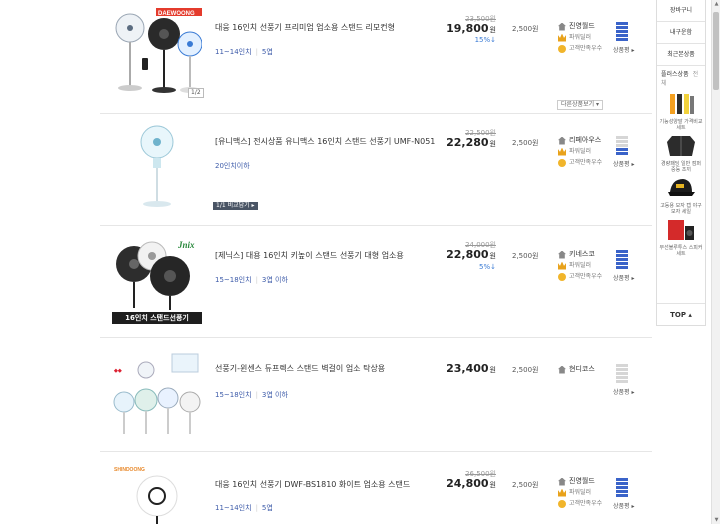 This screenshot has height=524, width=720. Describe the element at coordinates (471, 254) in the screenshot. I see `sale-price: 22,800원` at that location.